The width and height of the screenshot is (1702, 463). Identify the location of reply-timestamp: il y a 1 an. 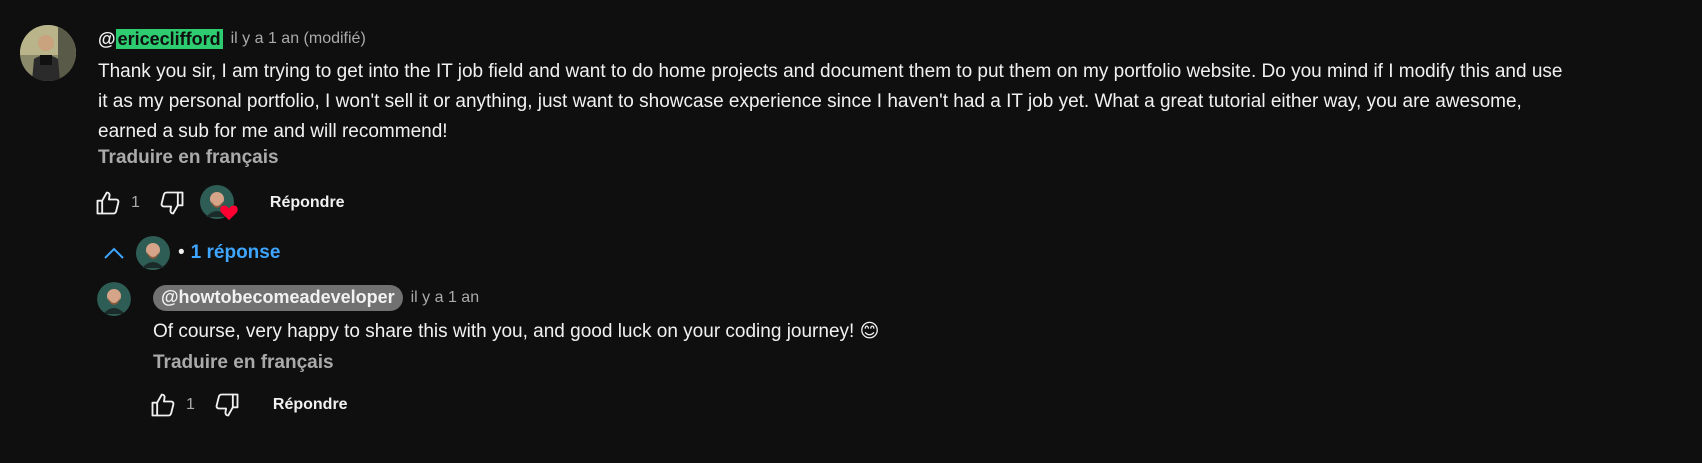
(445, 298).